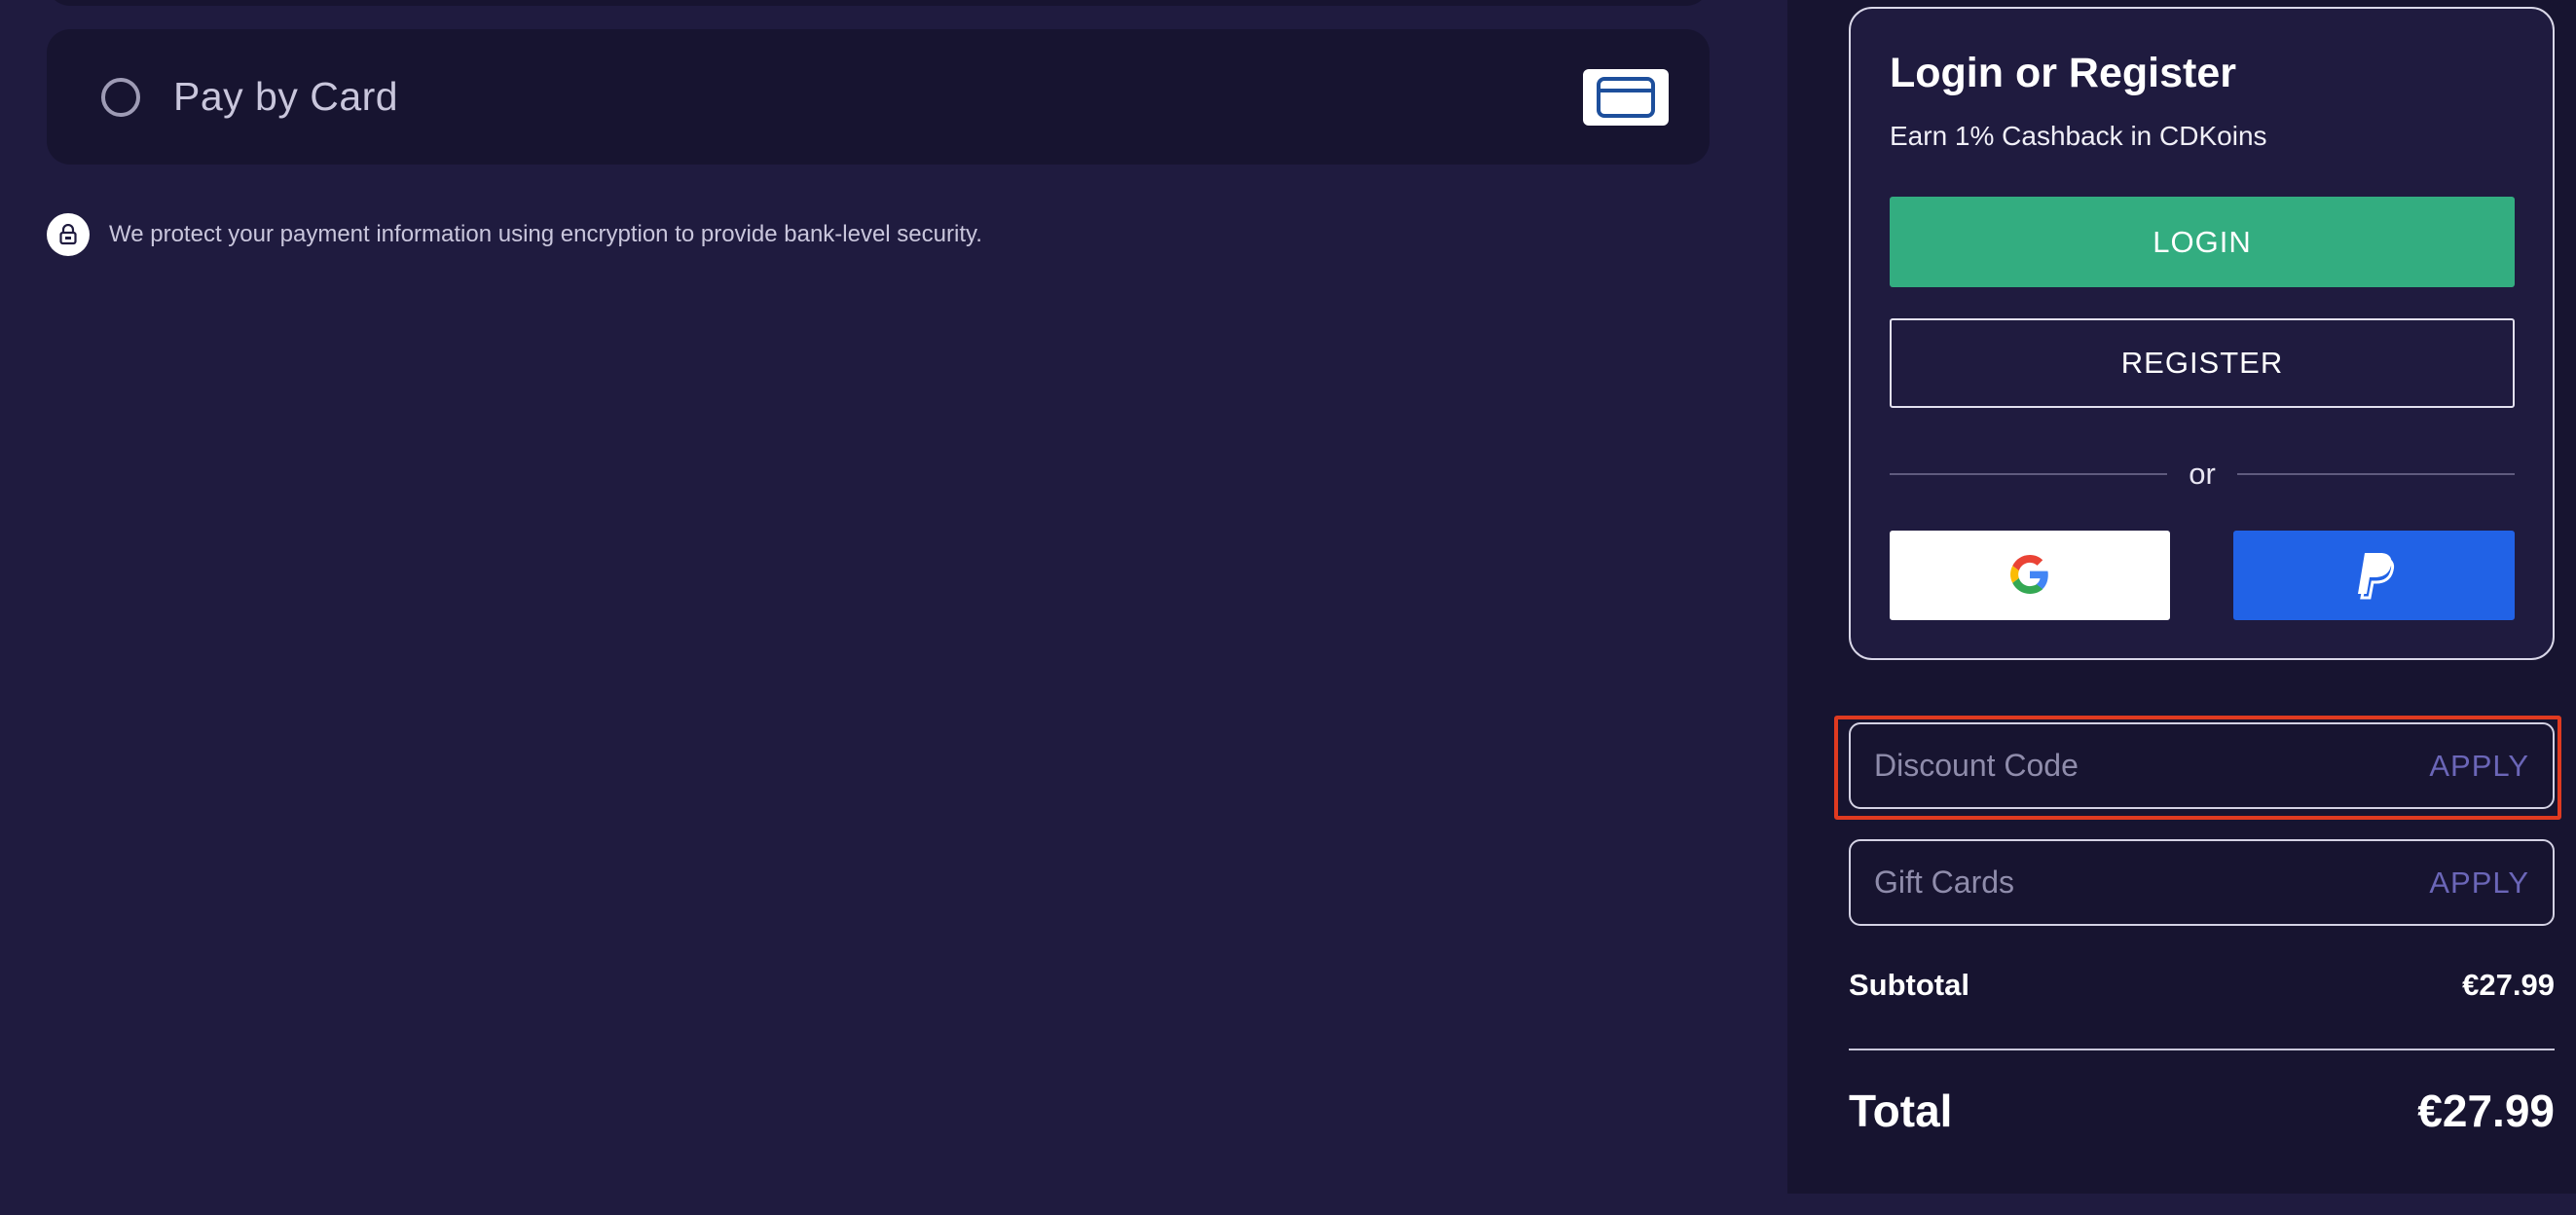  I want to click on paypal-icon, so click(2374, 576).